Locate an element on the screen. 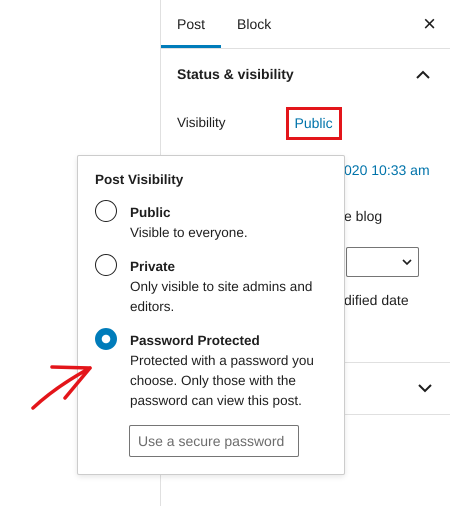 Image resolution: width=450 pixels, height=506 pixels. option-description: Only visible to site admins and editors. is located at coordinates (222, 297).